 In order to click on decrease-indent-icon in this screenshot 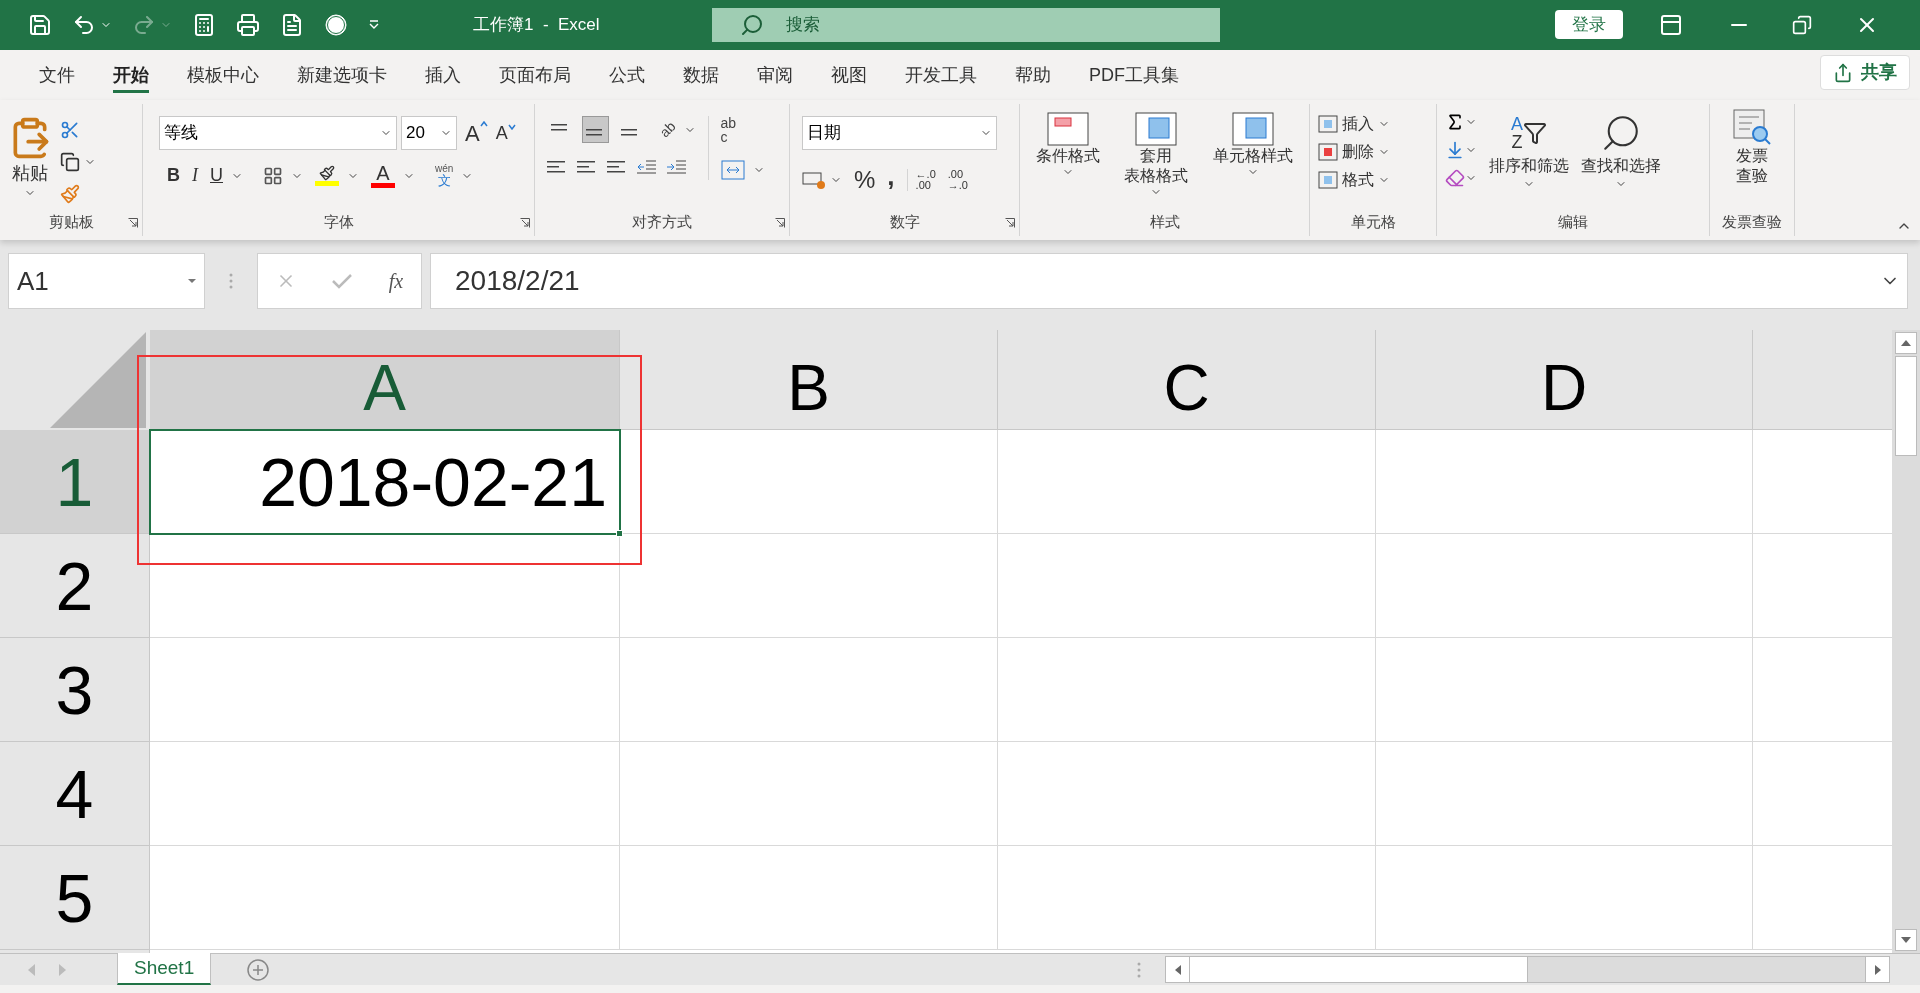, I will do `click(647, 167)`.